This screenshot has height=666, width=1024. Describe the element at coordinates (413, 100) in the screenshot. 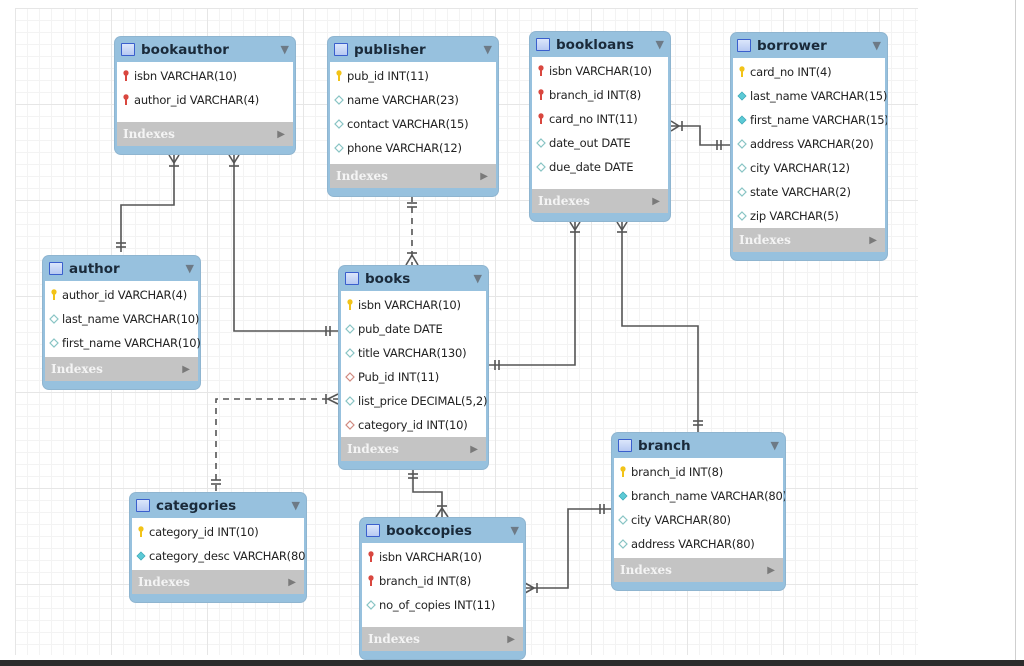

I see `column-row: name VARCHAR(23)` at that location.